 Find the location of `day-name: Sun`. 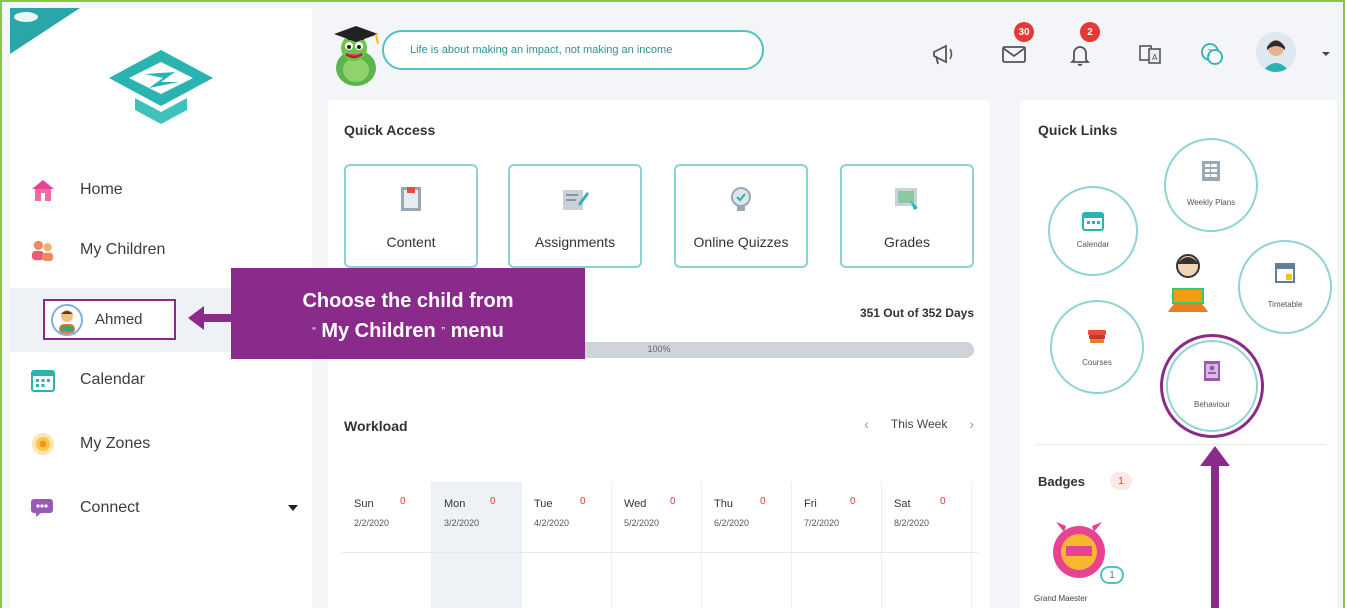

day-name: Sun is located at coordinates (364, 504).